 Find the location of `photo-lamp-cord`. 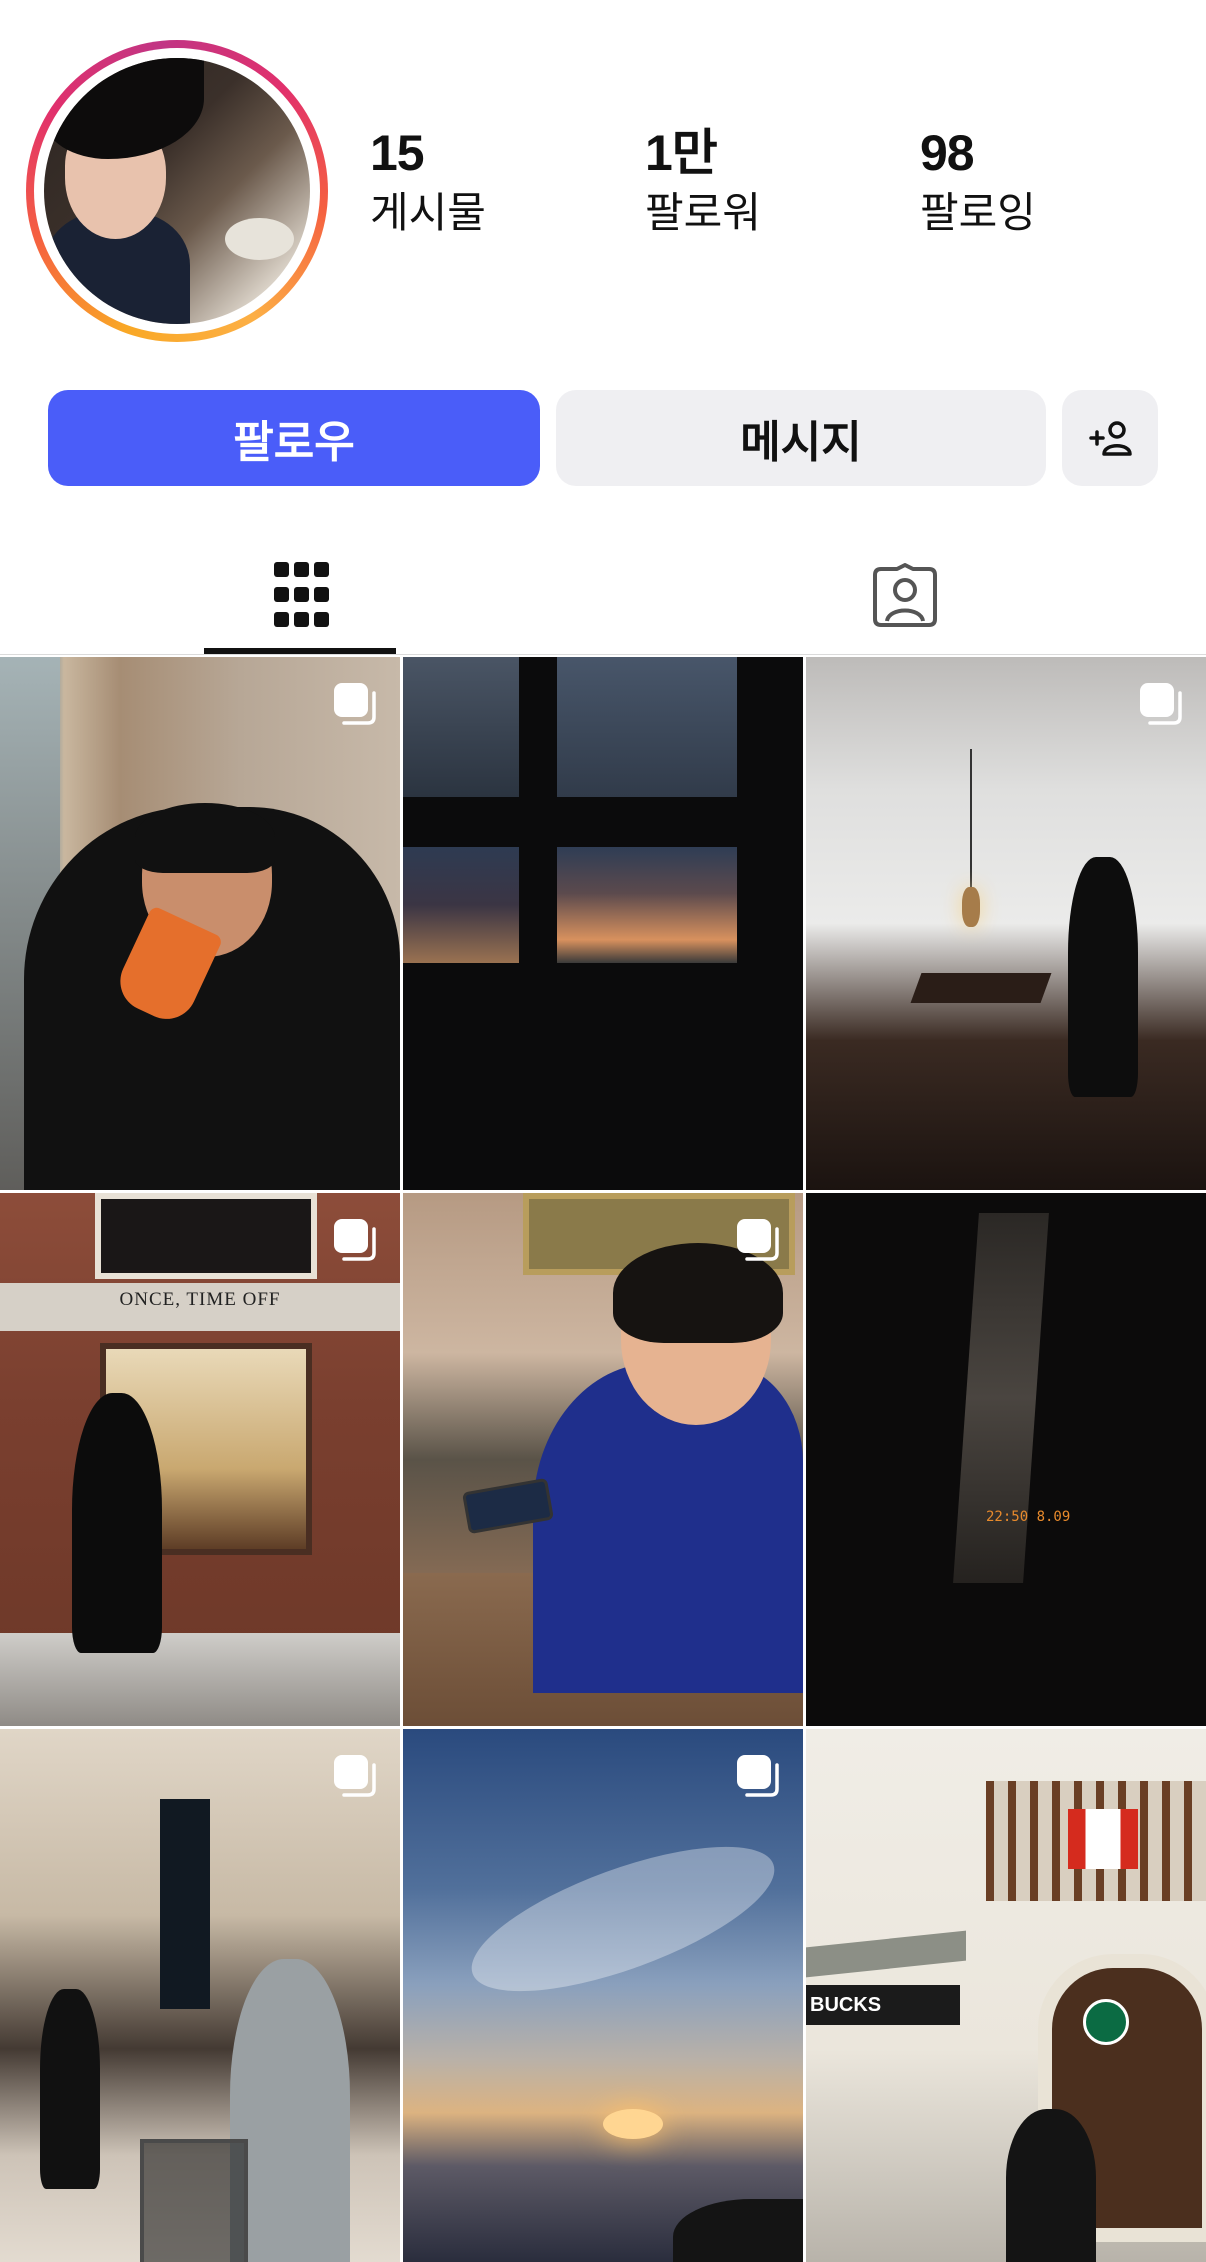

photo-lamp-cord is located at coordinates (971, 819).